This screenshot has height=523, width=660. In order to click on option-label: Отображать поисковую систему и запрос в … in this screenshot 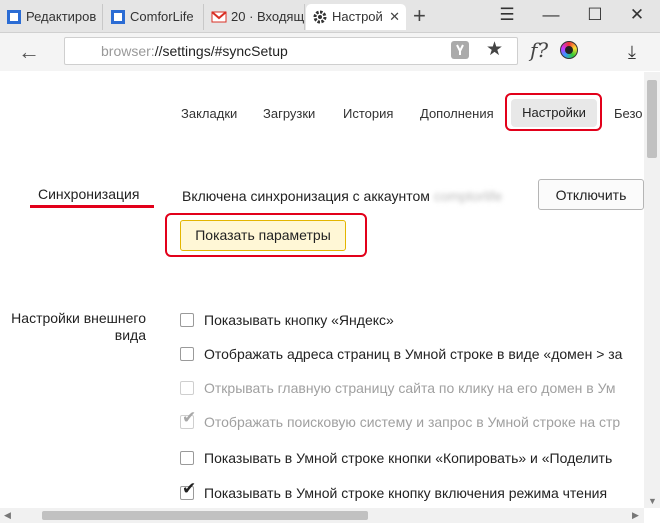, I will do `click(412, 422)`.